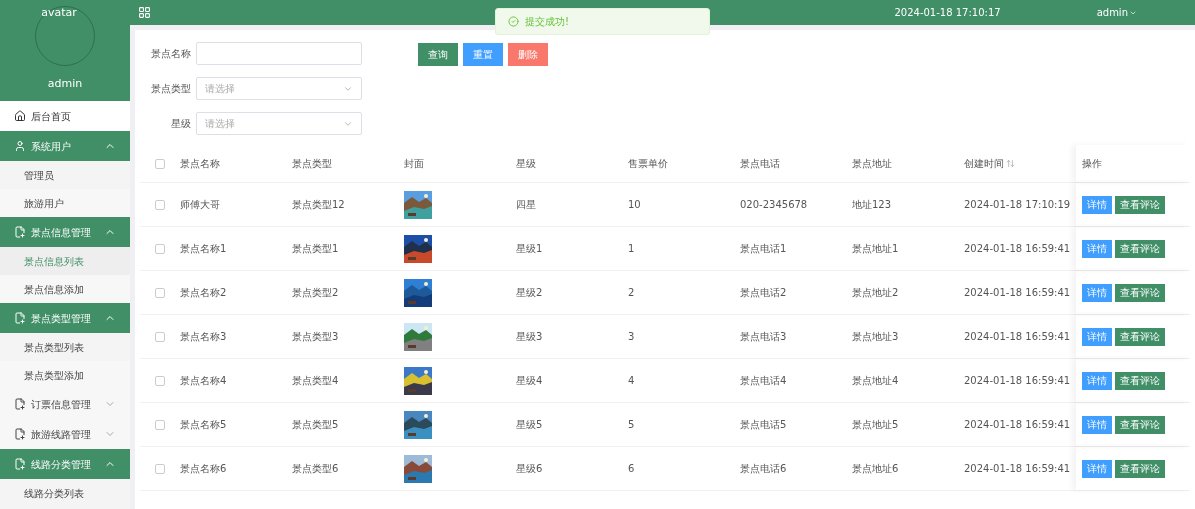 This screenshot has height=509, width=1195. What do you see at coordinates (513, 21) in the screenshot?
I see `success-icon` at bounding box center [513, 21].